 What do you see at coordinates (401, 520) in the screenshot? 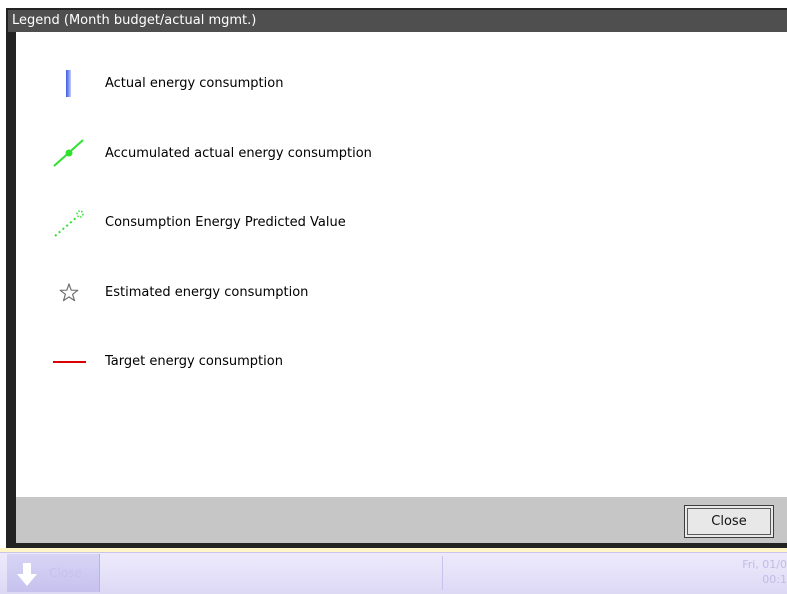
I see `dialog-footer` at bounding box center [401, 520].